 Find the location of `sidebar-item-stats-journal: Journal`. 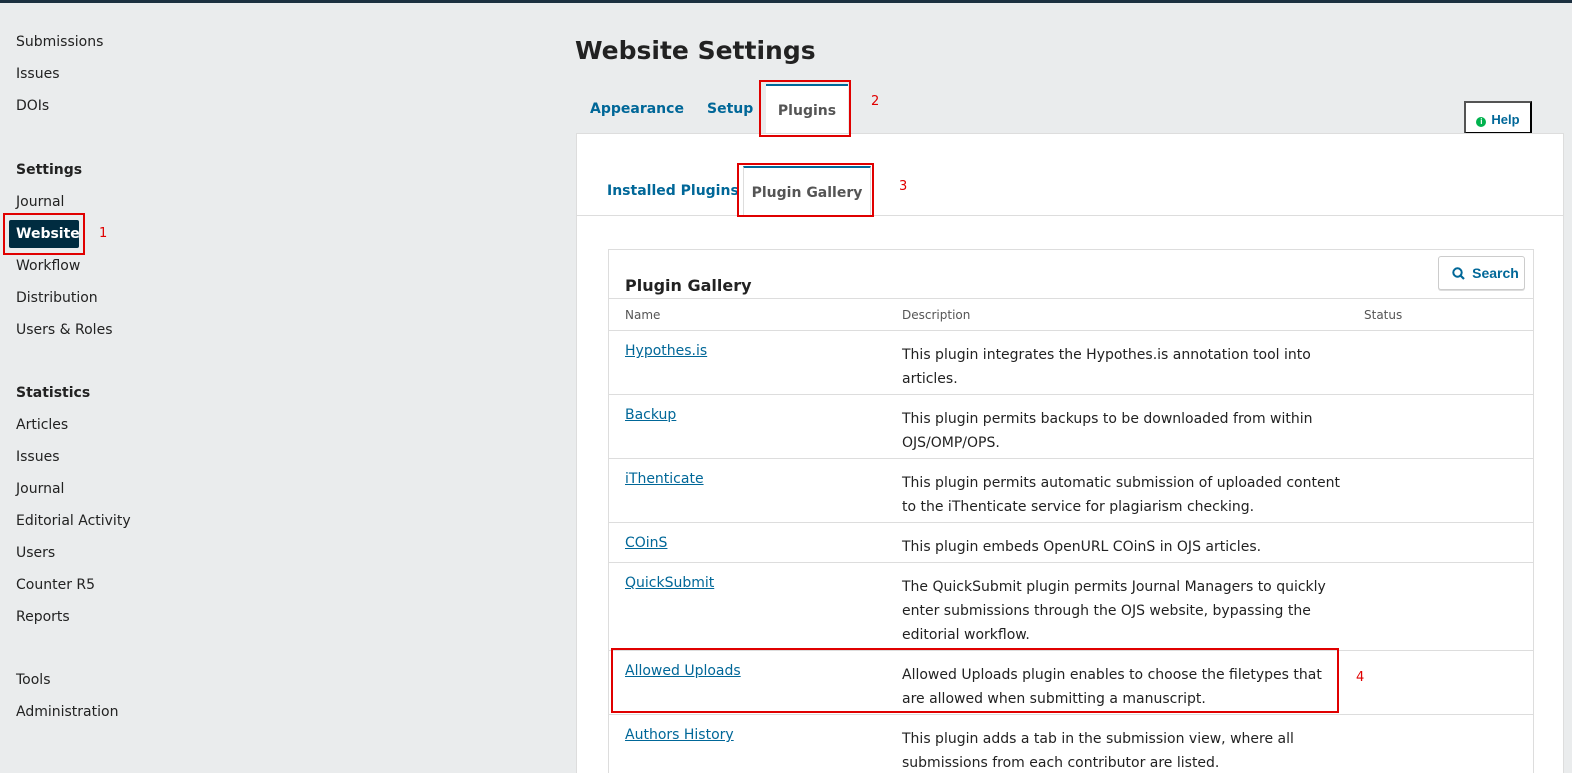

sidebar-item-stats-journal: Journal is located at coordinates (40, 489).